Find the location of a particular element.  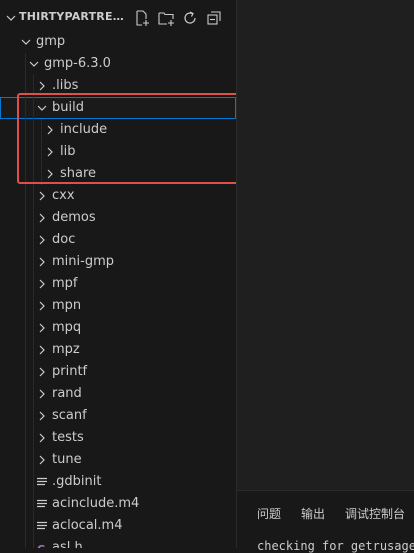

tree-item-label: tests is located at coordinates (68, 437).